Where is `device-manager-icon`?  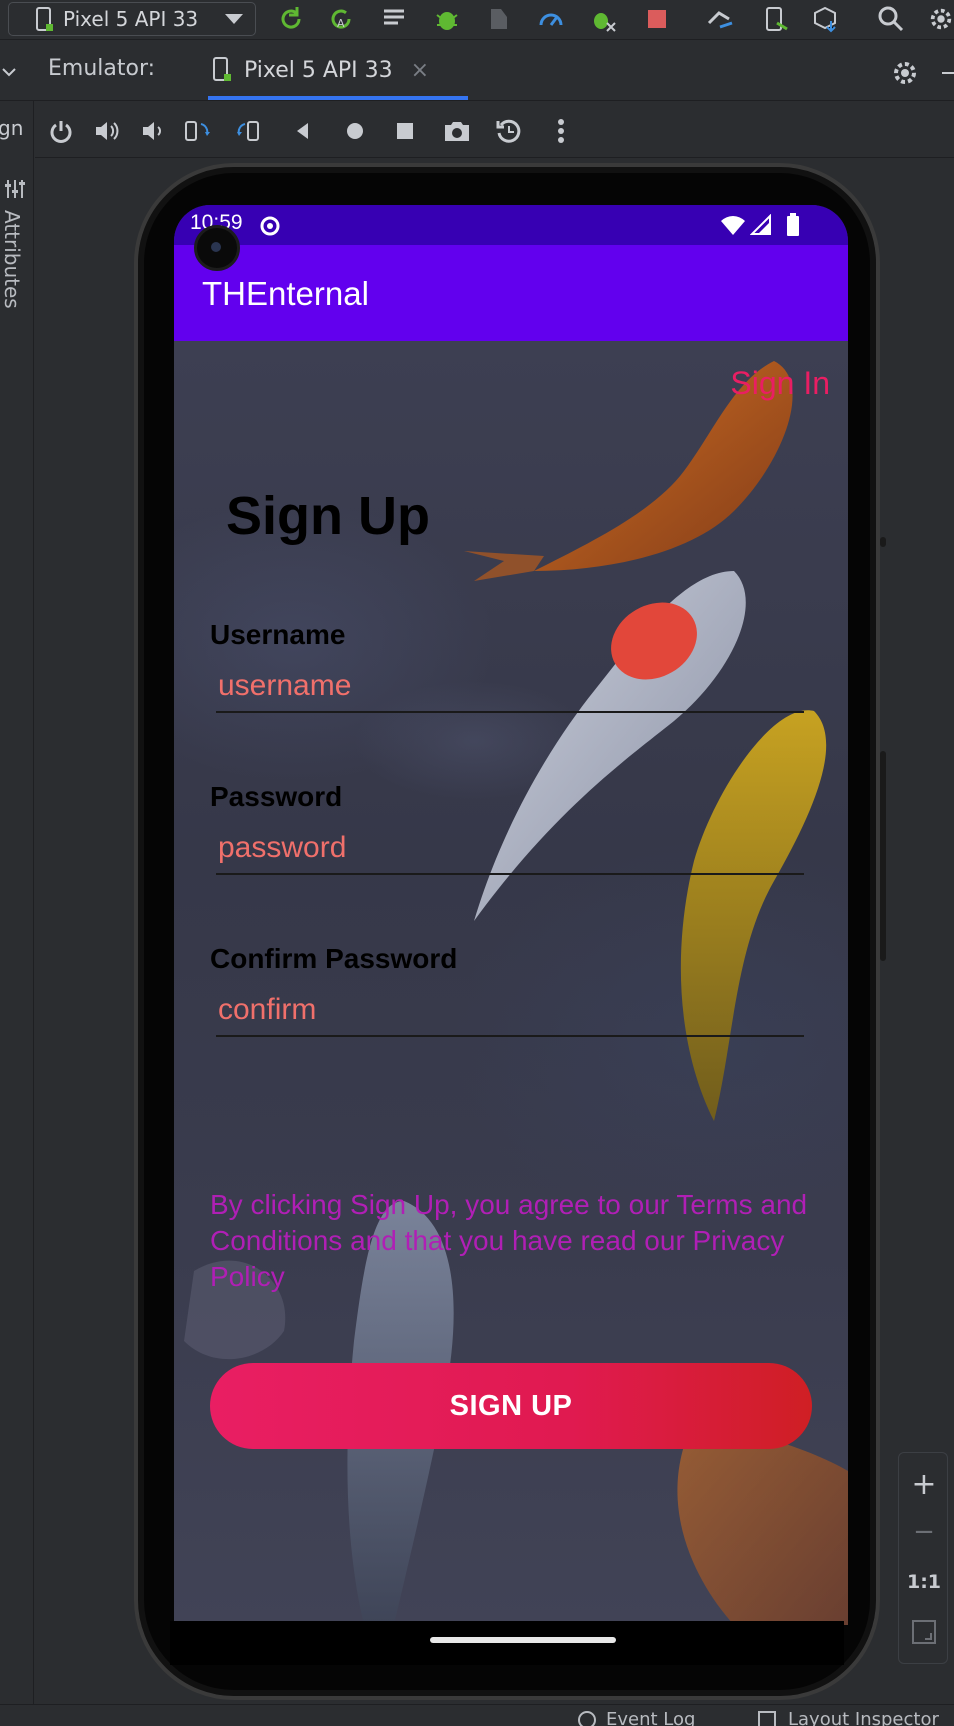 device-manager-icon is located at coordinates (721, 19).